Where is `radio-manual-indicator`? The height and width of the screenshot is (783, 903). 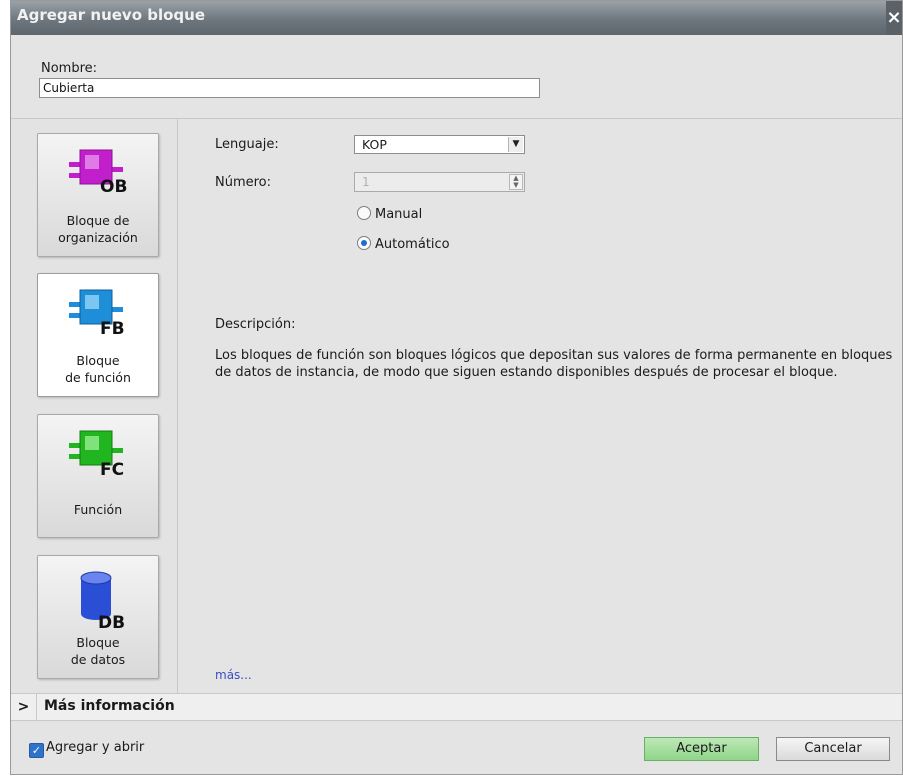
radio-manual-indicator is located at coordinates (364, 213).